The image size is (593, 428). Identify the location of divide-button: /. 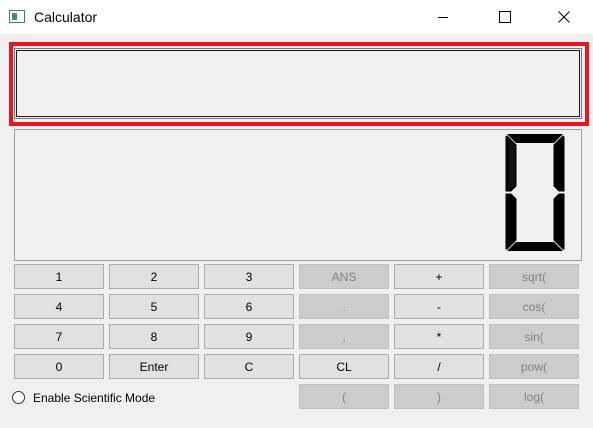
(439, 366).